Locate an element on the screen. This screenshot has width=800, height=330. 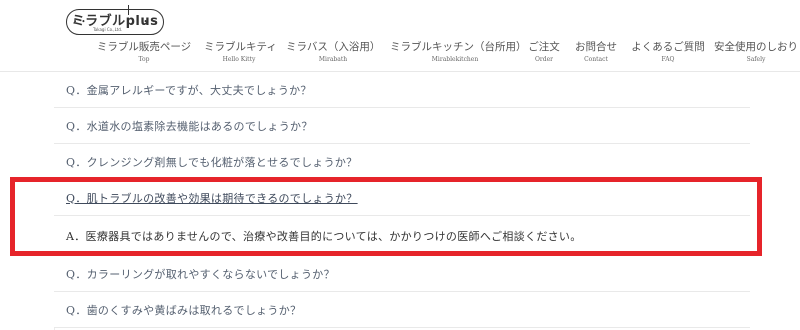
logo-tagline: Takagi Co.,Ltd. is located at coordinates (108, 29).